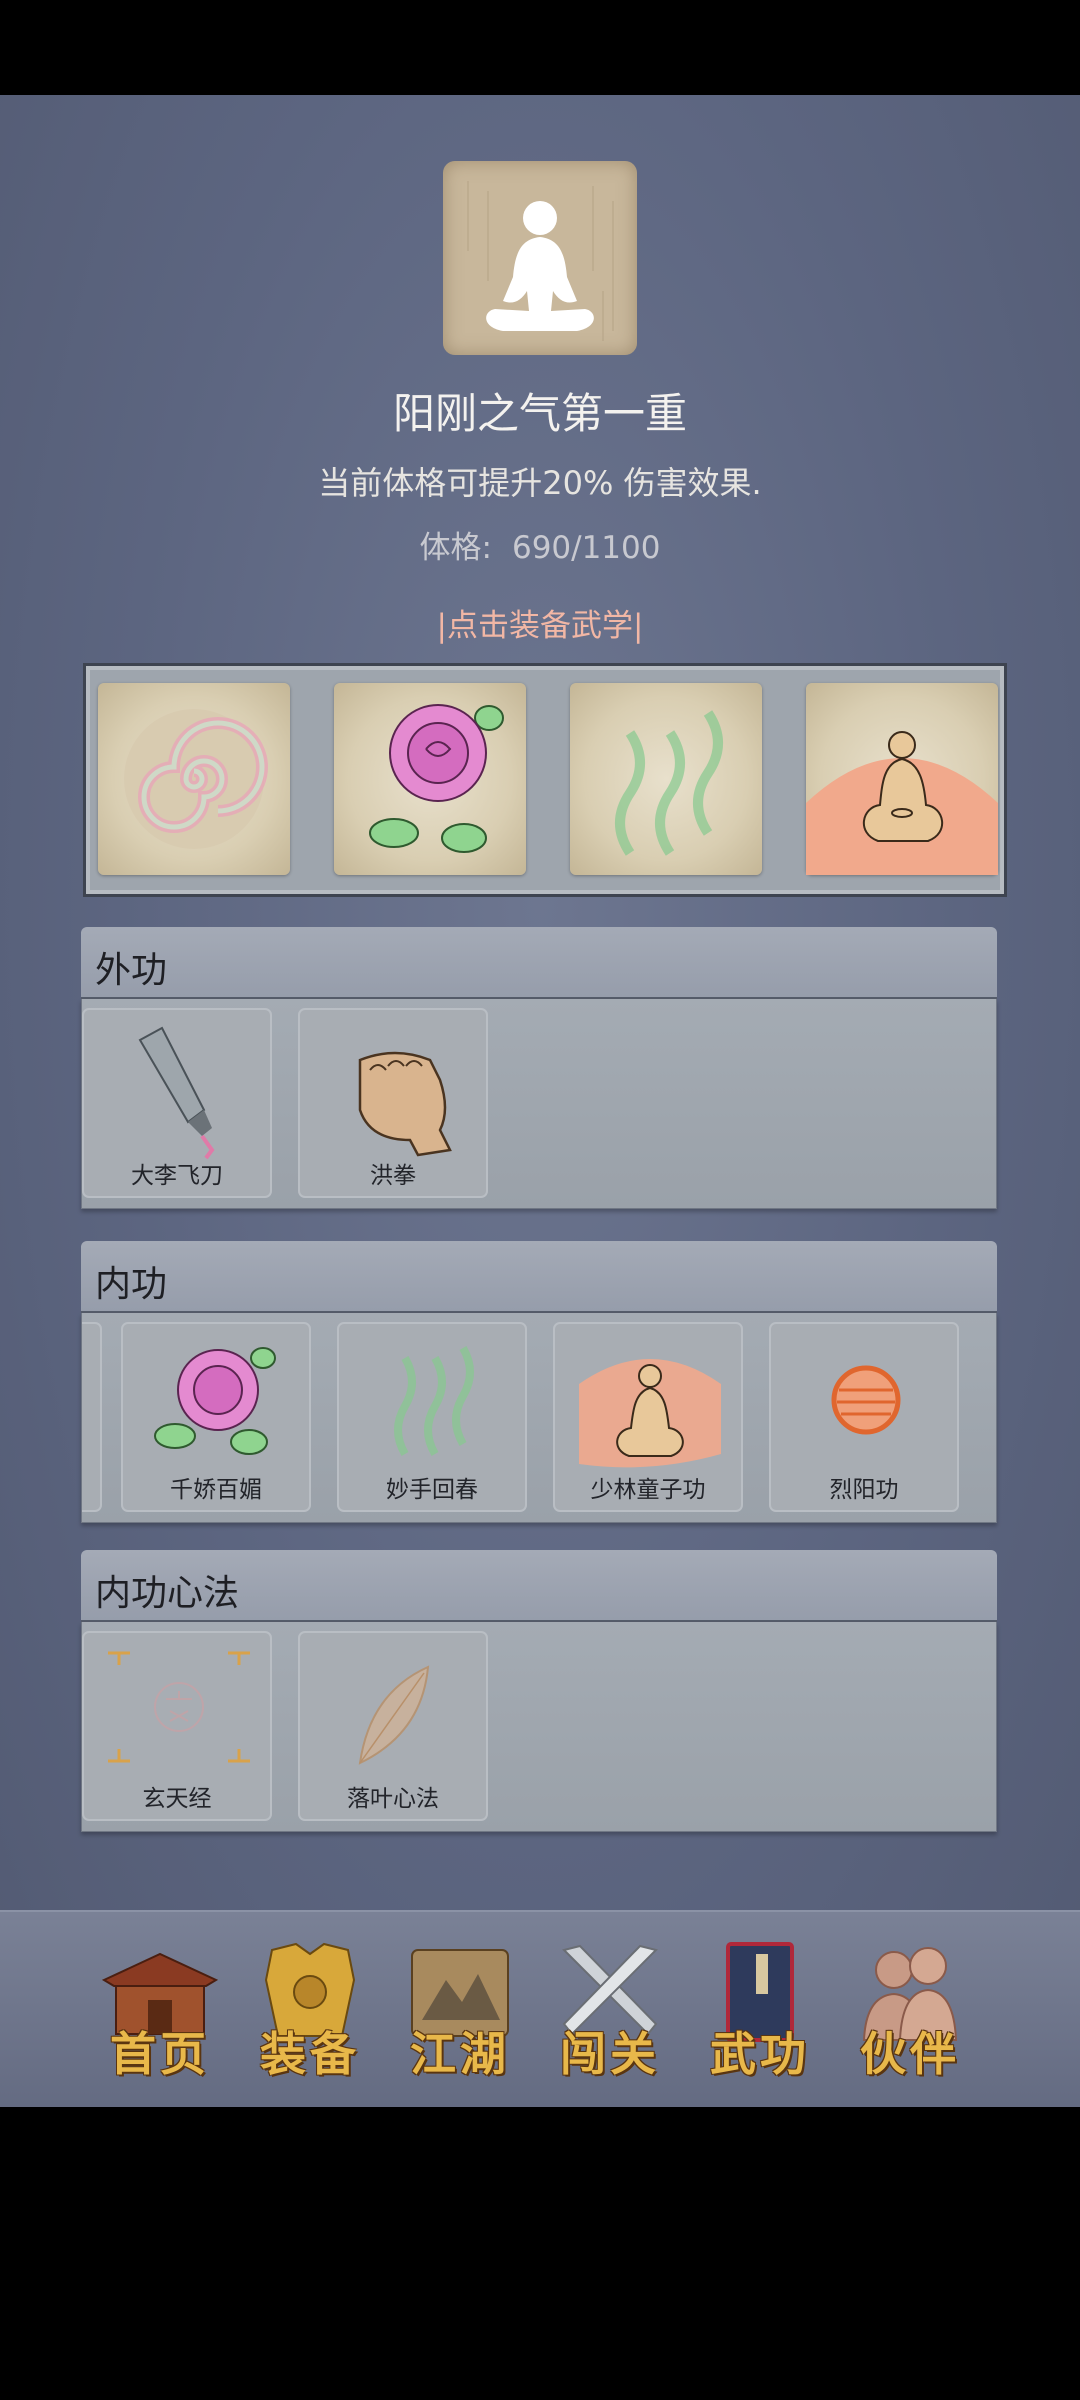 The width and height of the screenshot is (1080, 2400). What do you see at coordinates (648, 1417) in the screenshot?
I see `skill-card-shaolin-tongzi: 少林童子功` at bounding box center [648, 1417].